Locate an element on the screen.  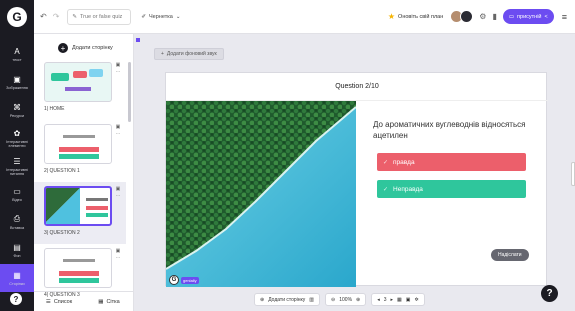
nav-background: ▤ Фон is located at coordinates (17, 250).